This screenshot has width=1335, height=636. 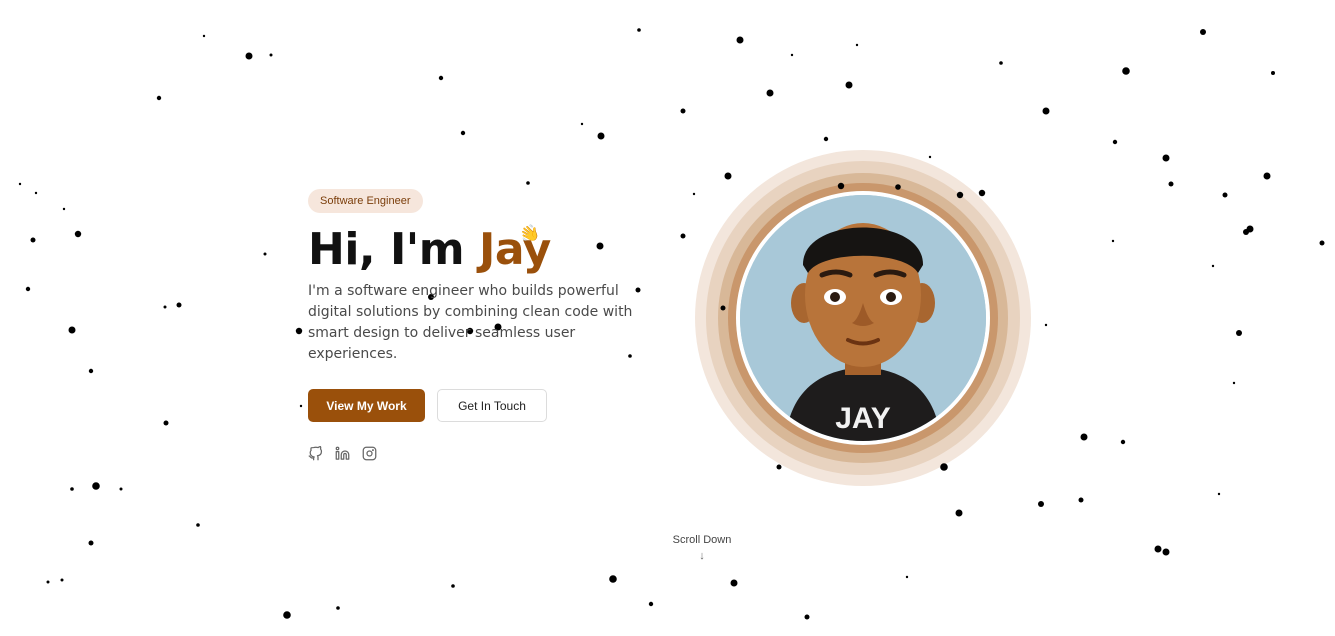 What do you see at coordinates (366, 405) in the screenshot?
I see `view-my-work-button: View My Work` at bounding box center [366, 405].